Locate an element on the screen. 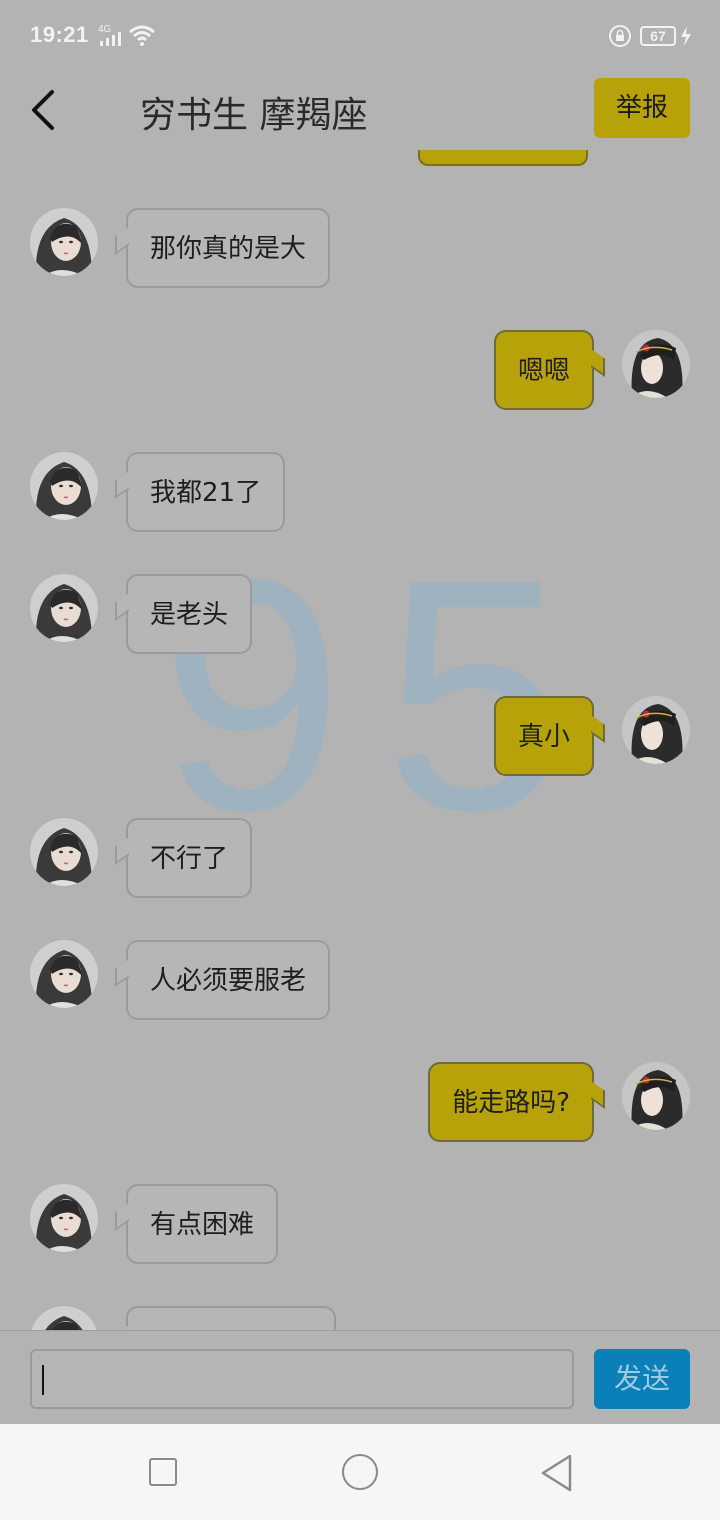  message-bubble: 人必须要服老 is located at coordinates (228, 980).